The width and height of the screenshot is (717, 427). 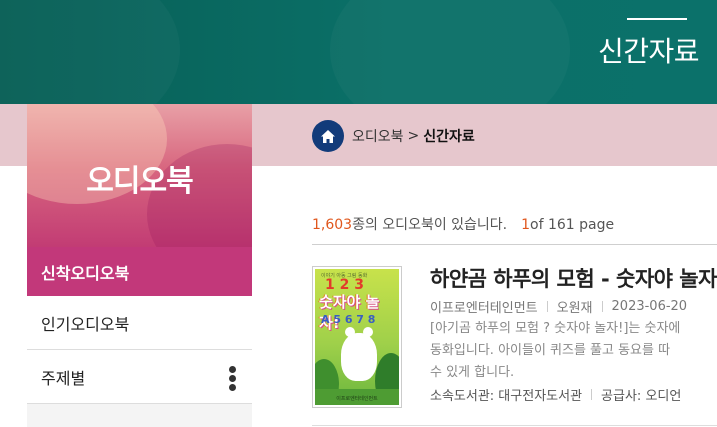 I want to click on cover-publisher: 이프로엔터테인먼트, so click(x=357, y=399).